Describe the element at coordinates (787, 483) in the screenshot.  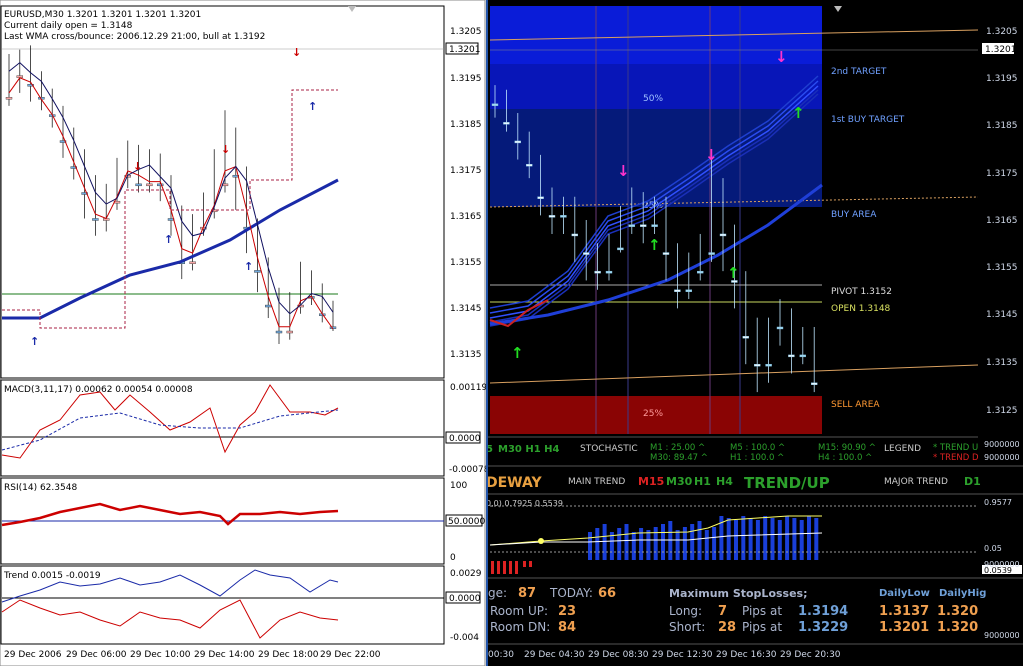
I see `trend-up-text: TREND/UP` at that location.